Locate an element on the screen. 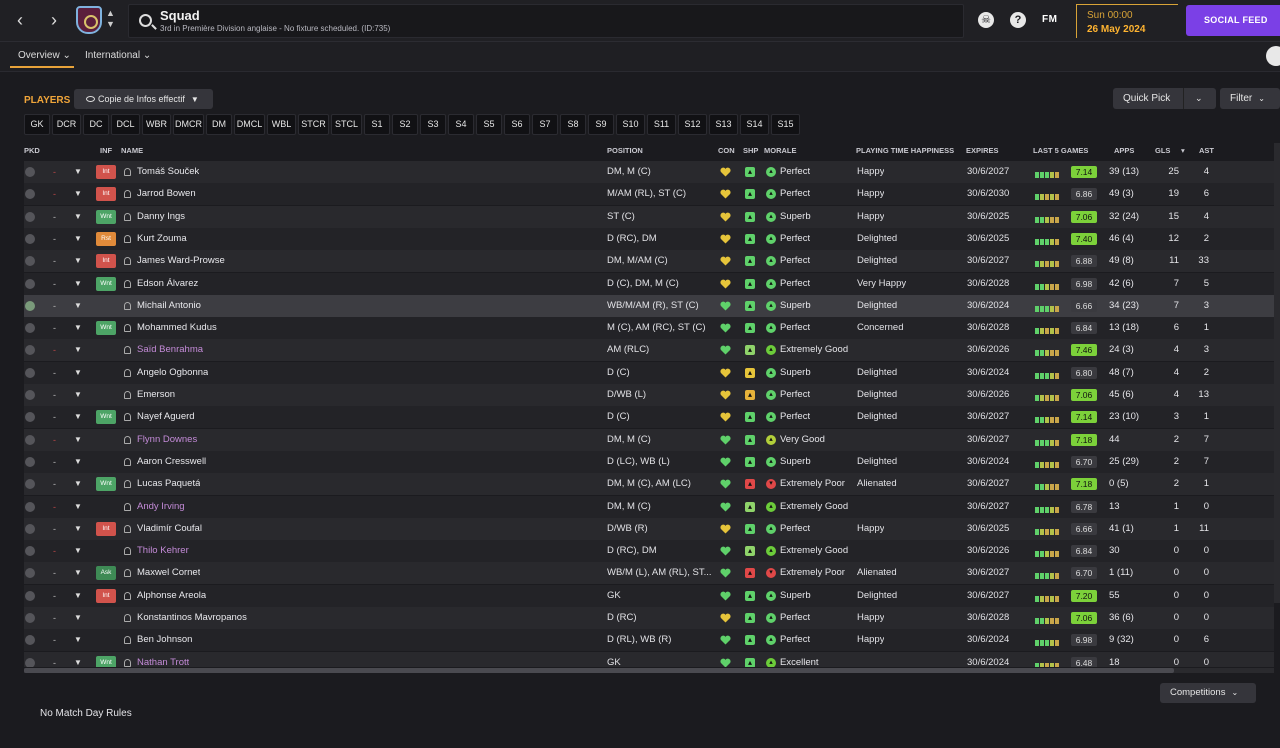 The width and height of the screenshot is (1280, 748). back-arrow-icon: ‹ is located at coordinates (20, 20).